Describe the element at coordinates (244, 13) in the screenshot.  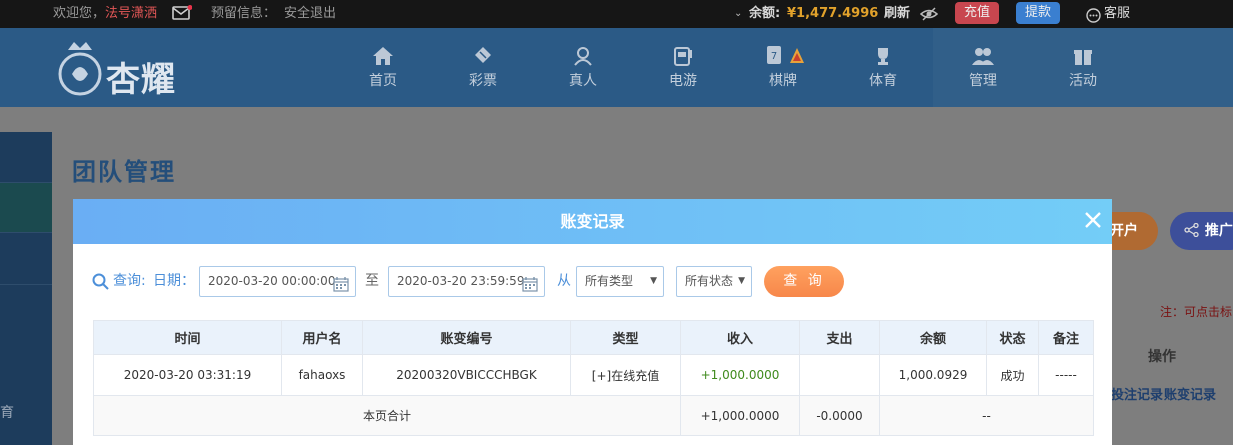
I see `reserved-info-label: 预留信息：` at that location.